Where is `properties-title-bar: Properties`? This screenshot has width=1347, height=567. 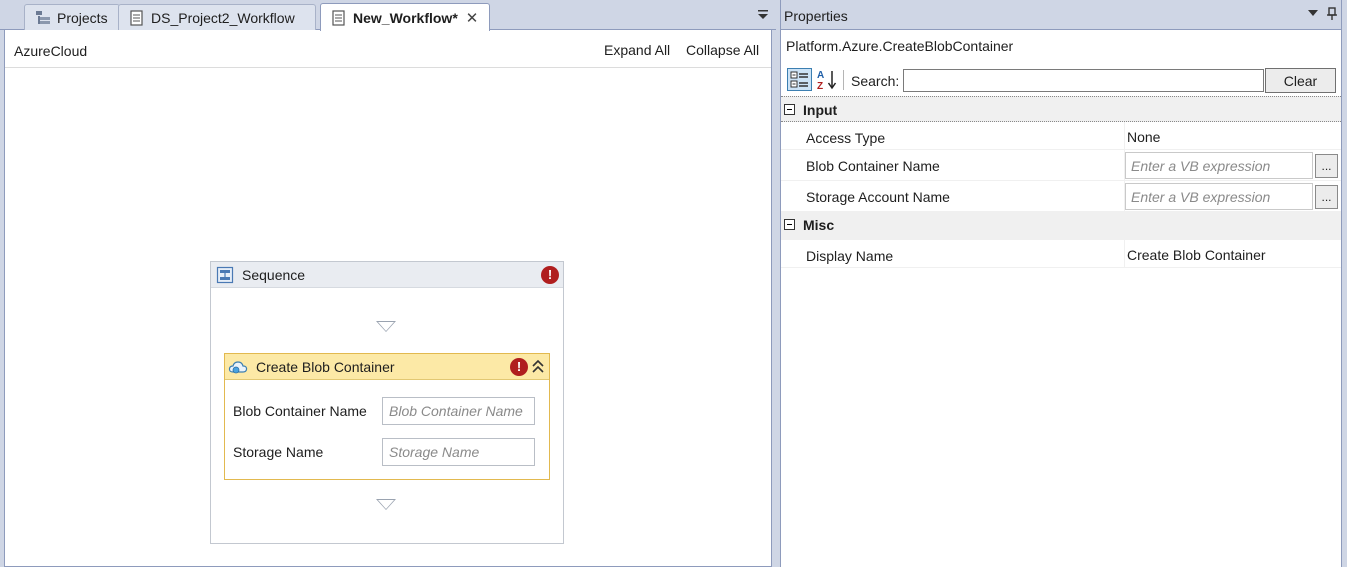 properties-title-bar: Properties is located at coordinates (1061, 15).